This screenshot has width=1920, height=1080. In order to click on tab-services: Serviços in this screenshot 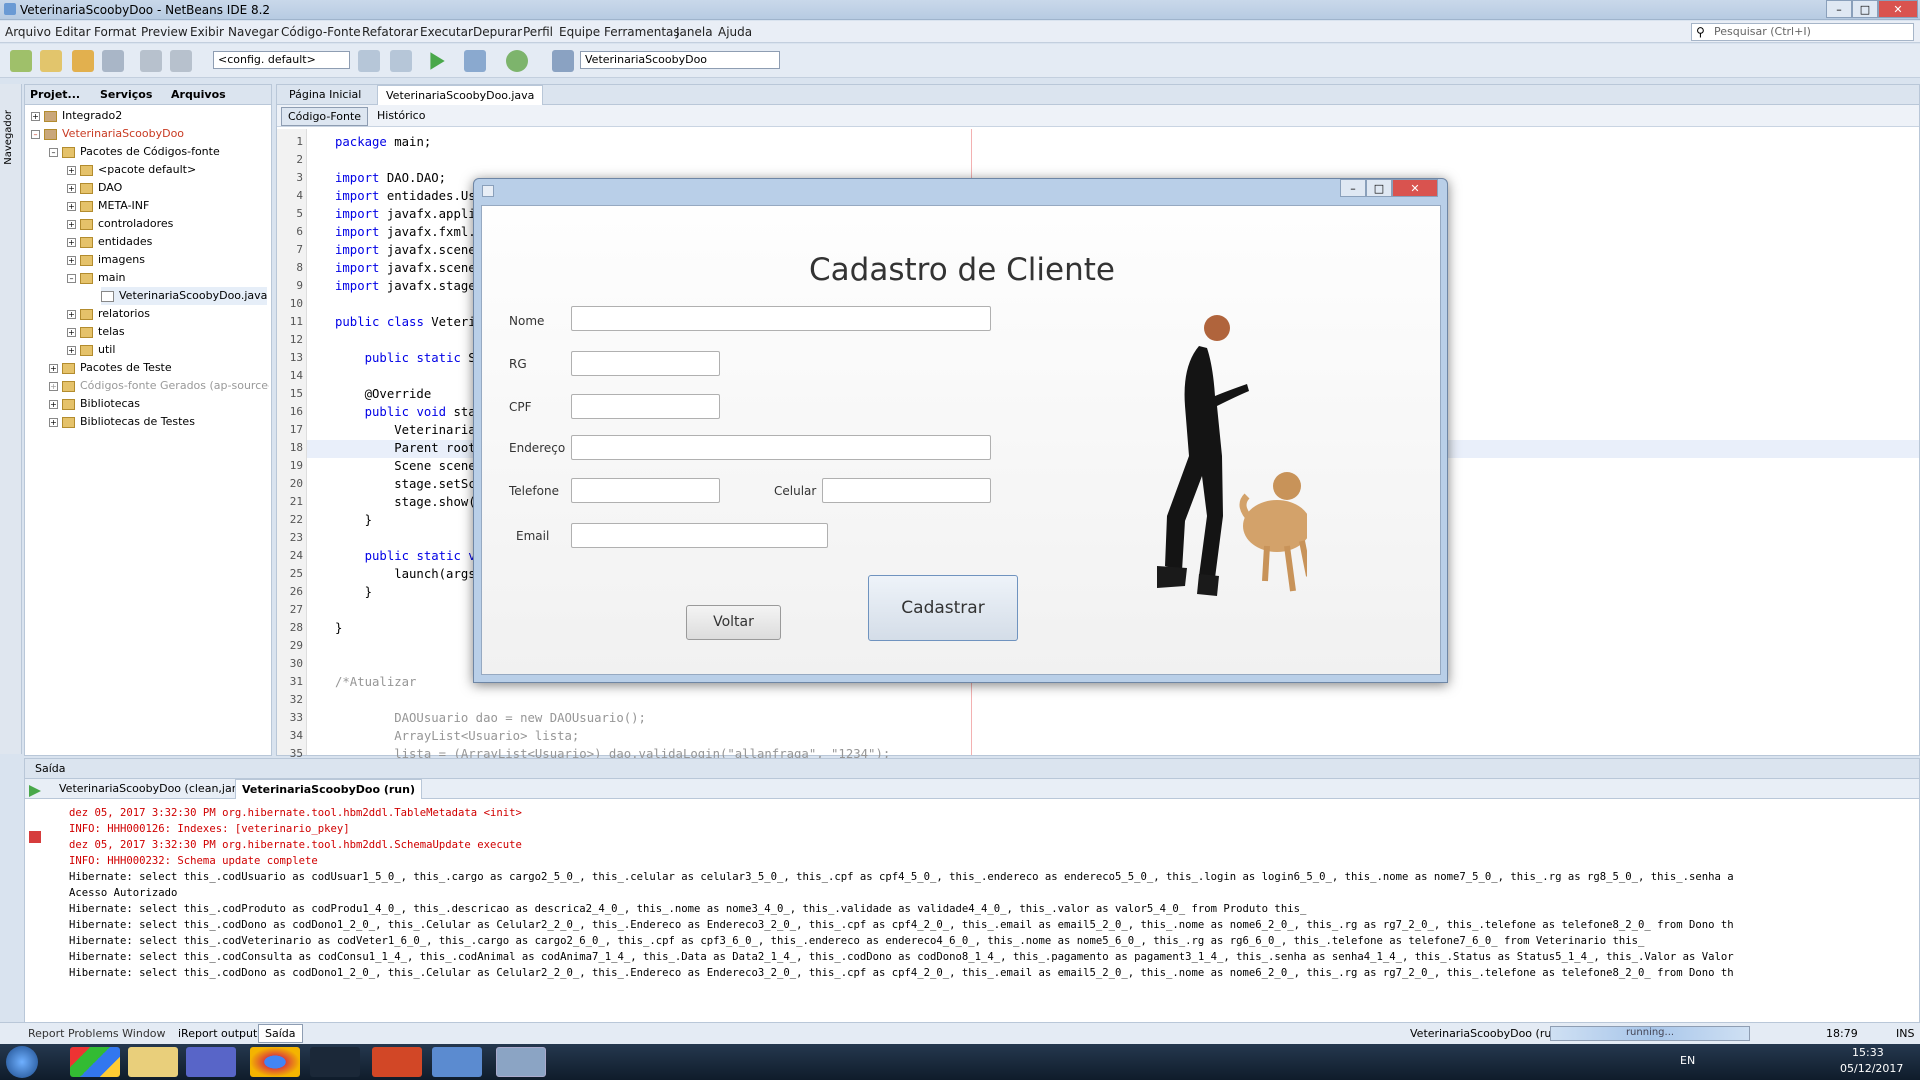, I will do `click(126, 94)`.